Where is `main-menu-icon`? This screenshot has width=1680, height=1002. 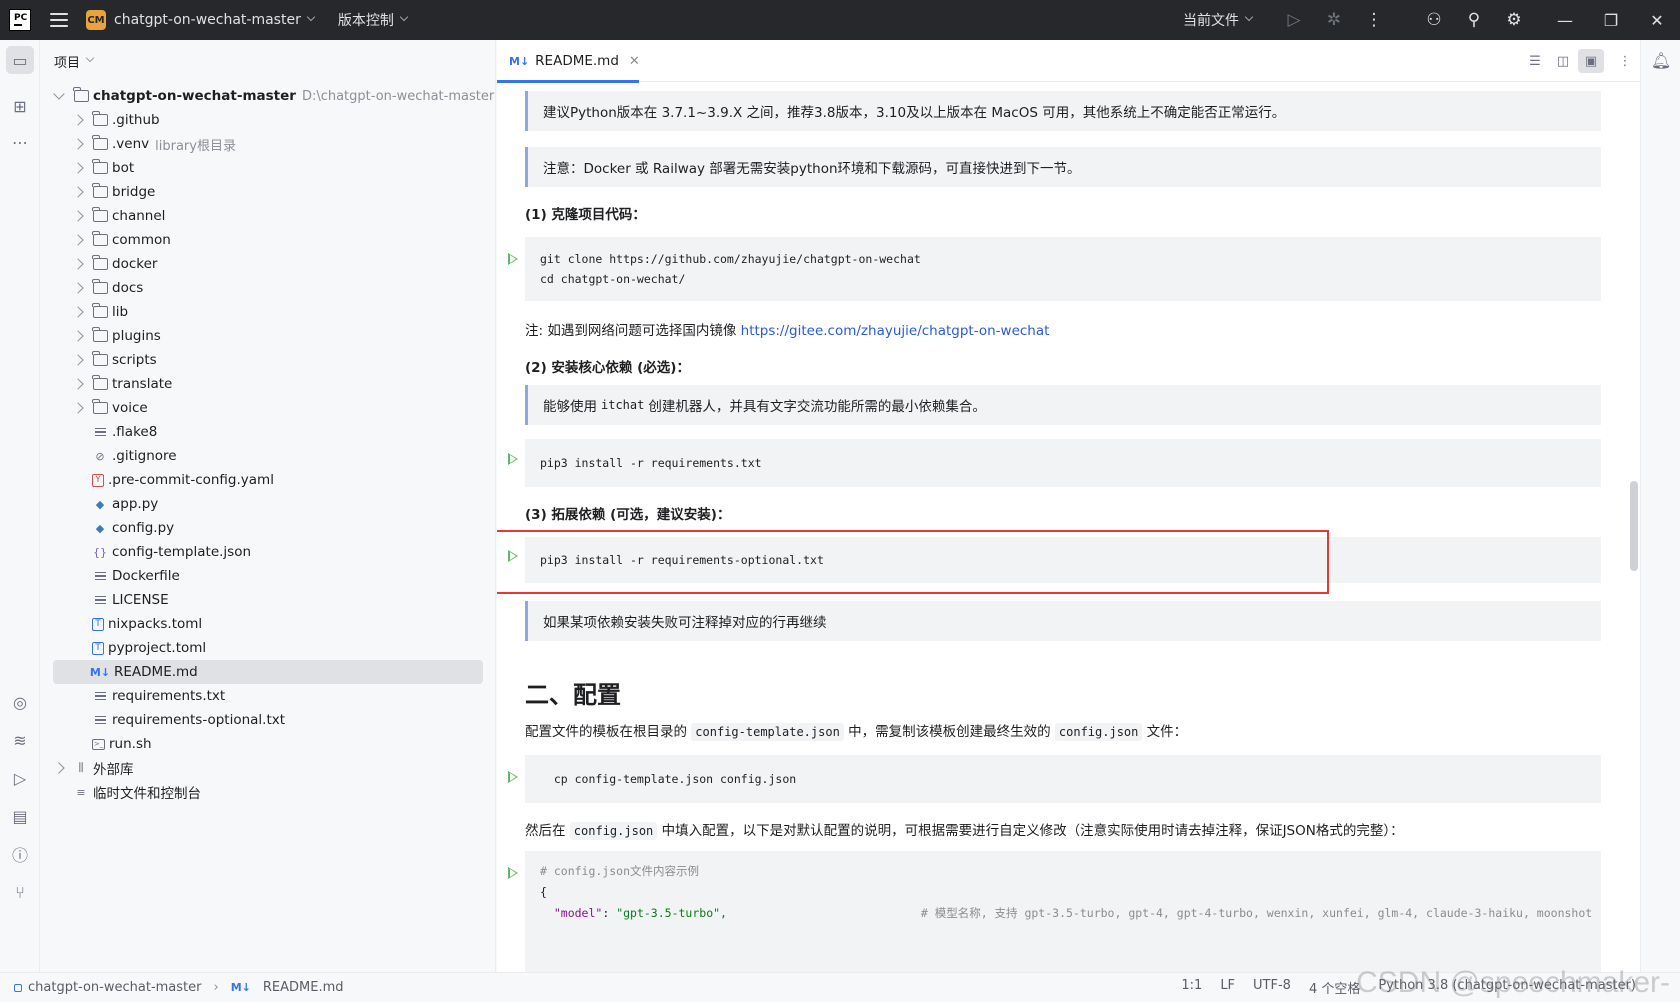 main-menu-icon is located at coordinates (59, 20).